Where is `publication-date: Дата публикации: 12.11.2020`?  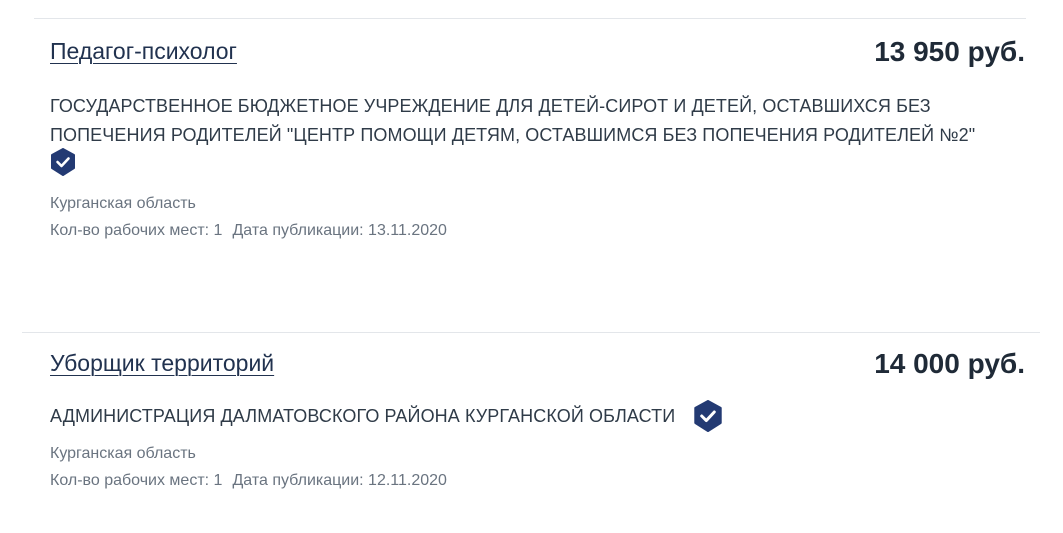
publication-date: Дата публикации: 12.11.2020 is located at coordinates (339, 480).